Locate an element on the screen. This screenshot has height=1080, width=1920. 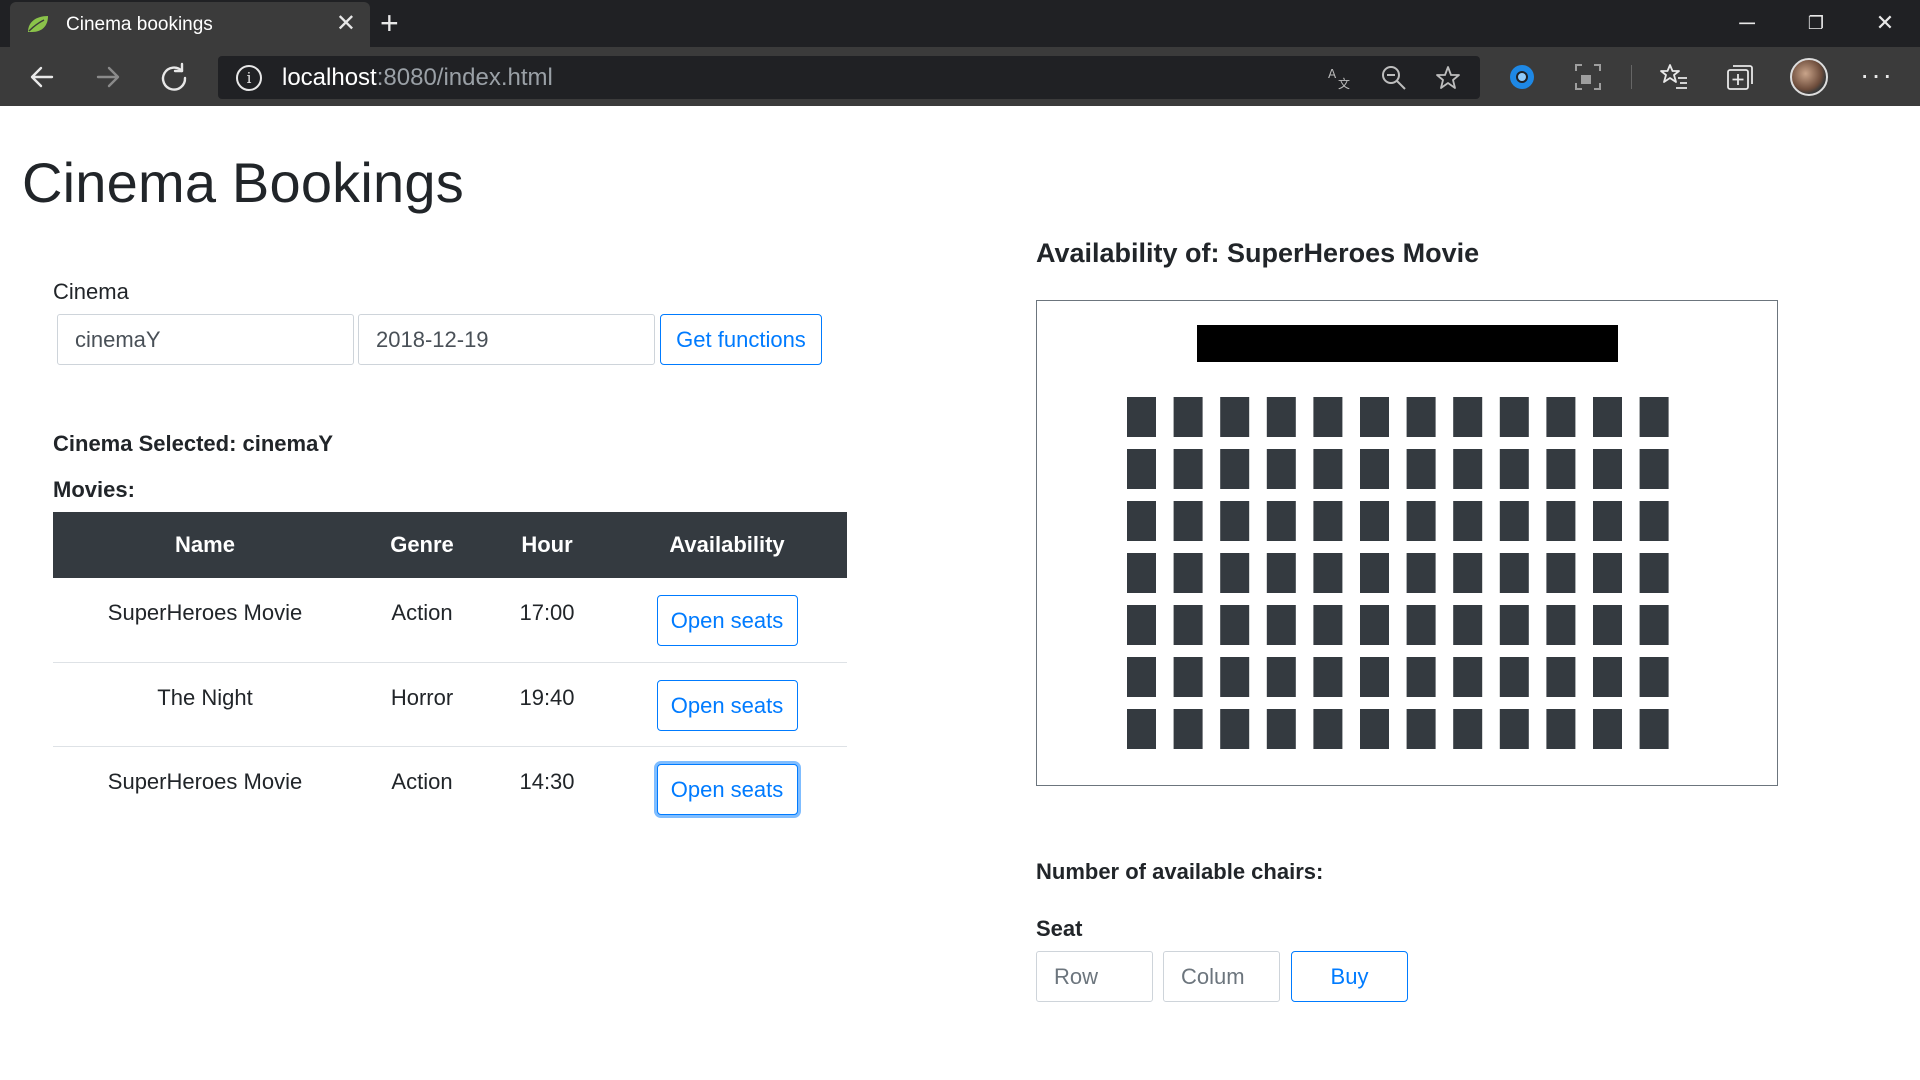
more-options-icon: ··· is located at coordinates (1877, 75).